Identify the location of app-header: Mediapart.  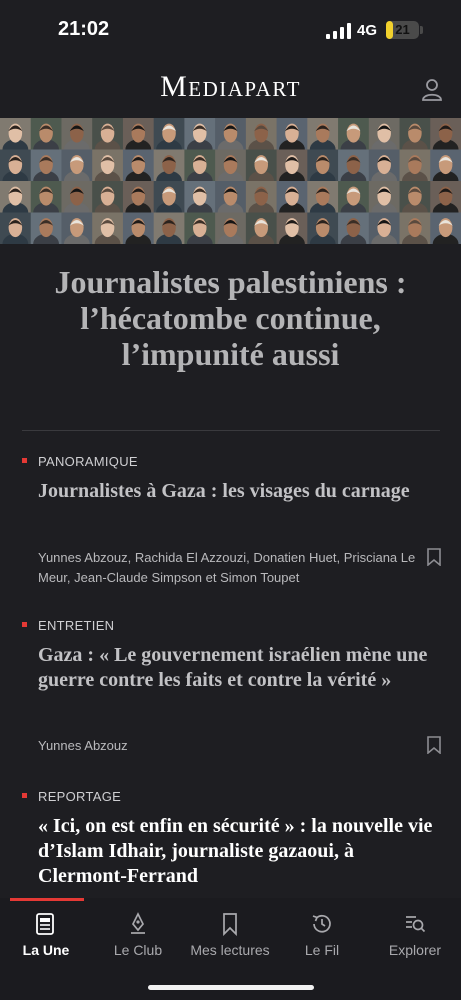
(230, 89).